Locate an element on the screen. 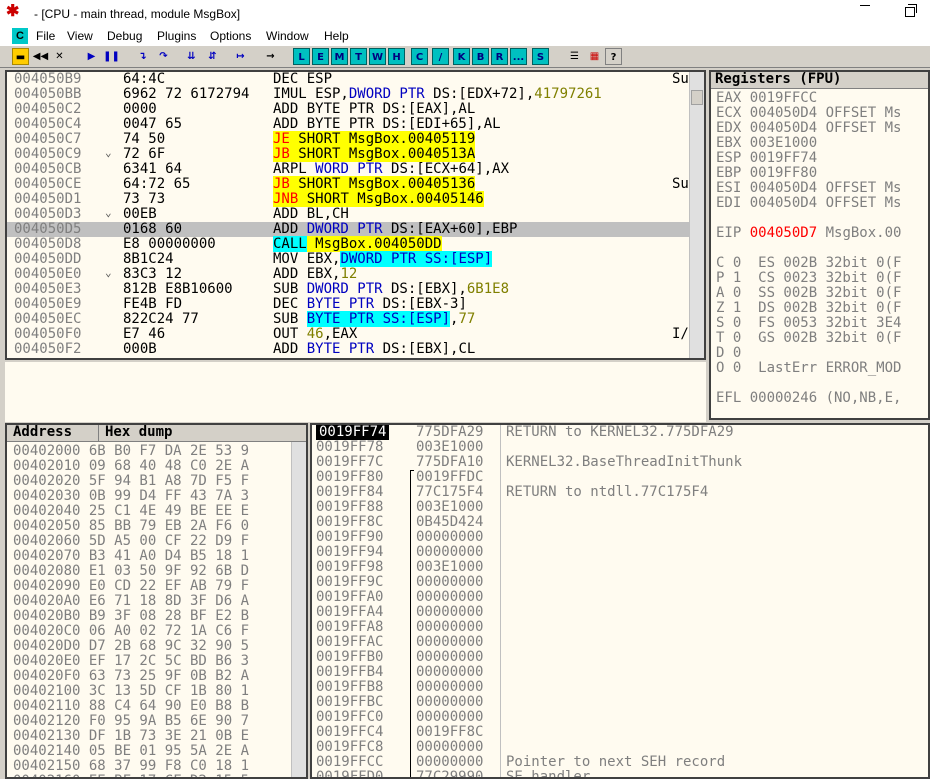 This screenshot has height=779, width=930. menu-file: File is located at coordinates (45, 36).